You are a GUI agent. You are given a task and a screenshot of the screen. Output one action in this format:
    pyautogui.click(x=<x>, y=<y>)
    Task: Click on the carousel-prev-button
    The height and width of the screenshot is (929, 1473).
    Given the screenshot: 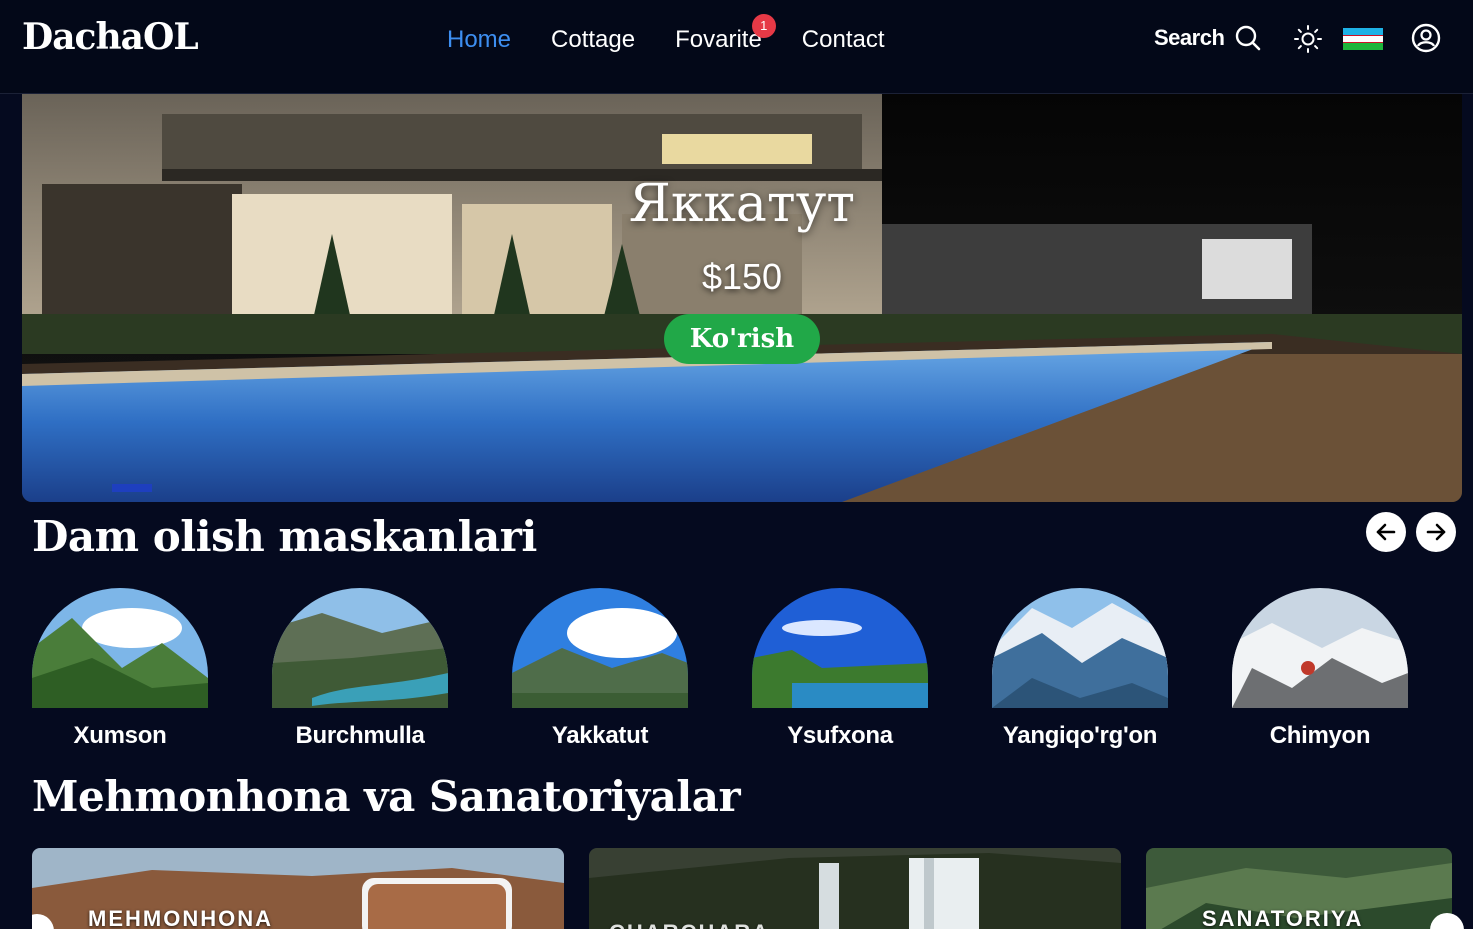 What is the action you would take?
    pyautogui.click(x=1386, y=532)
    